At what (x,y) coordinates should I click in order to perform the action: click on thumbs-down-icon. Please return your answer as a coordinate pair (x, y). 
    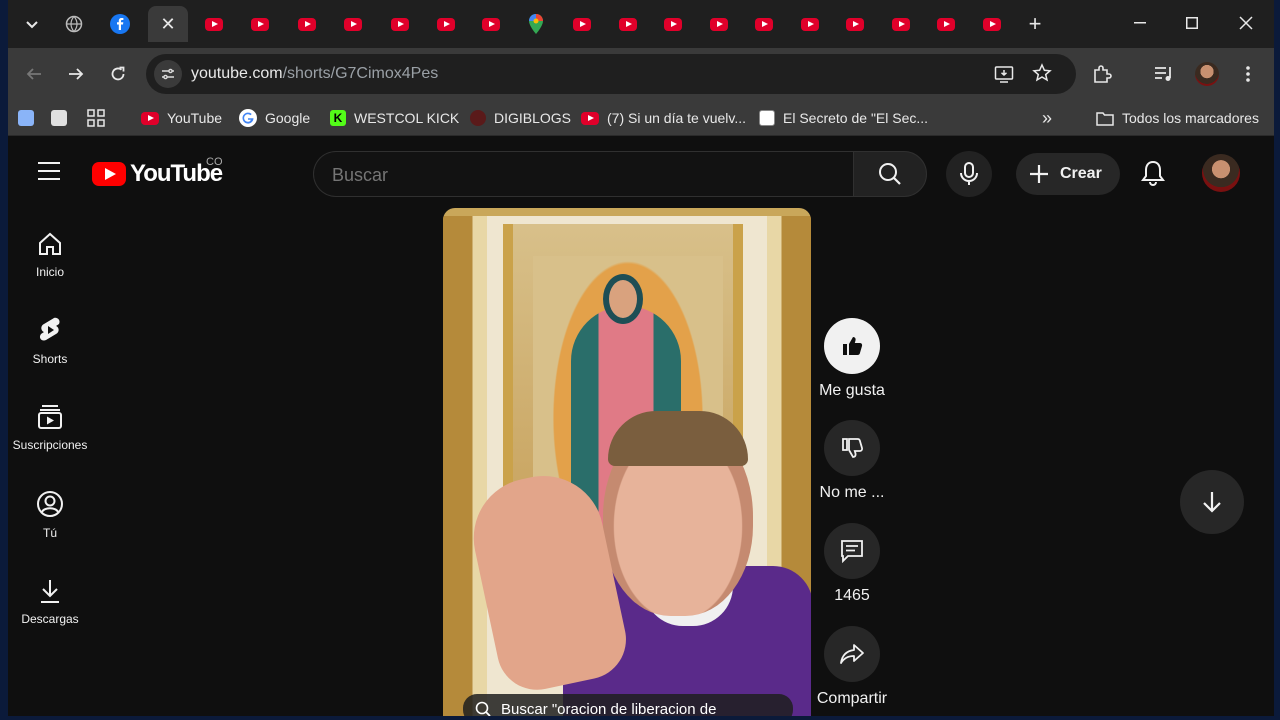
    Looking at the image, I should click on (853, 448).